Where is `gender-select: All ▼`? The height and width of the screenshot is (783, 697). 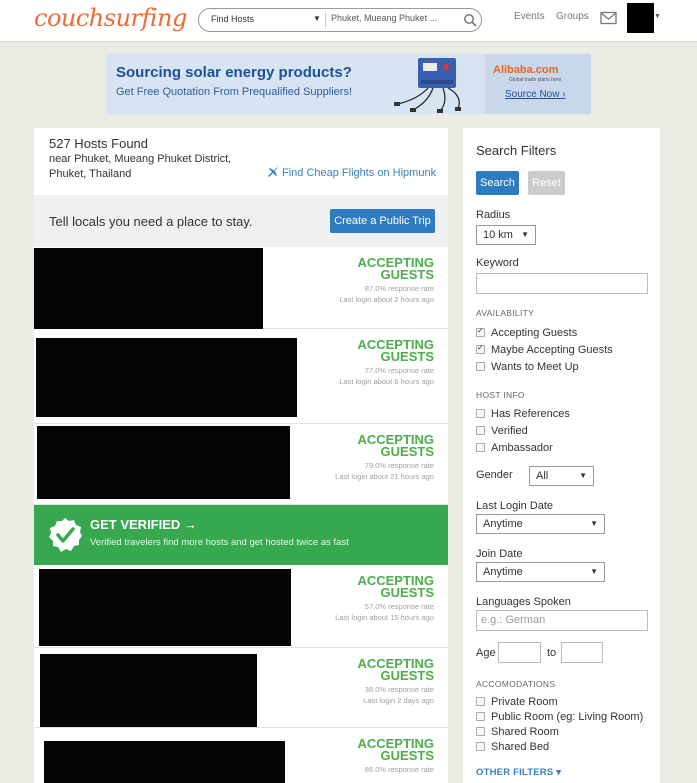 gender-select: All ▼ is located at coordinates (561, 476).